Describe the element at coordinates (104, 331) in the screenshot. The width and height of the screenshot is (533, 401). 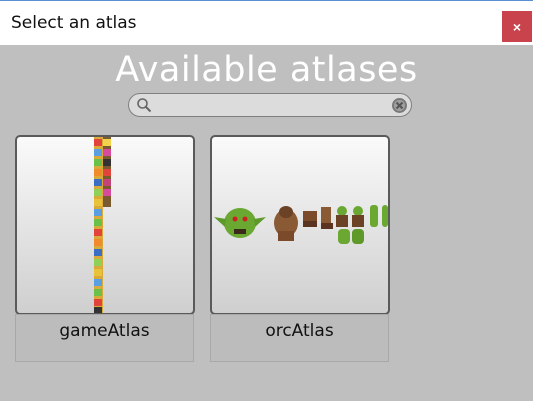
I see `atlas-name: gameAtlas` at that location.